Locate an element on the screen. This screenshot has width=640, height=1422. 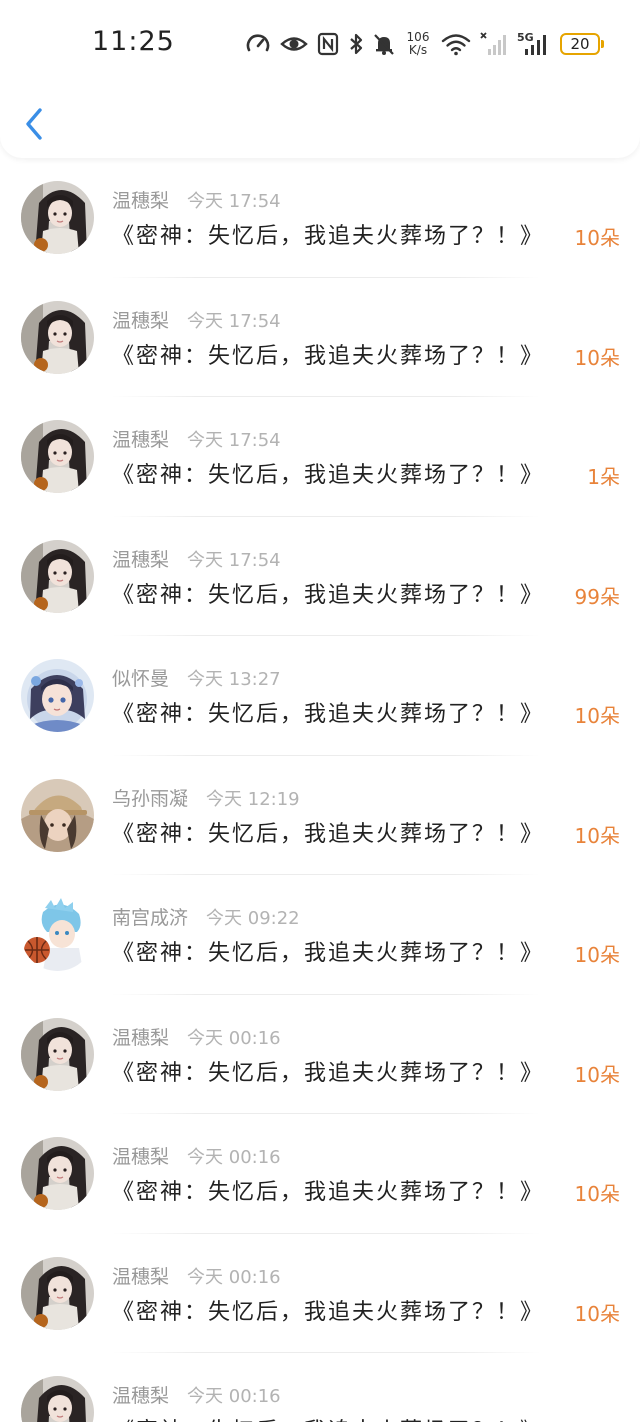
gift-row: 乌孙雨凝 今天 12:19 《密神：失忆后，我追夫火葬场了？！》 10朵 is located at coordinates (320, 816).